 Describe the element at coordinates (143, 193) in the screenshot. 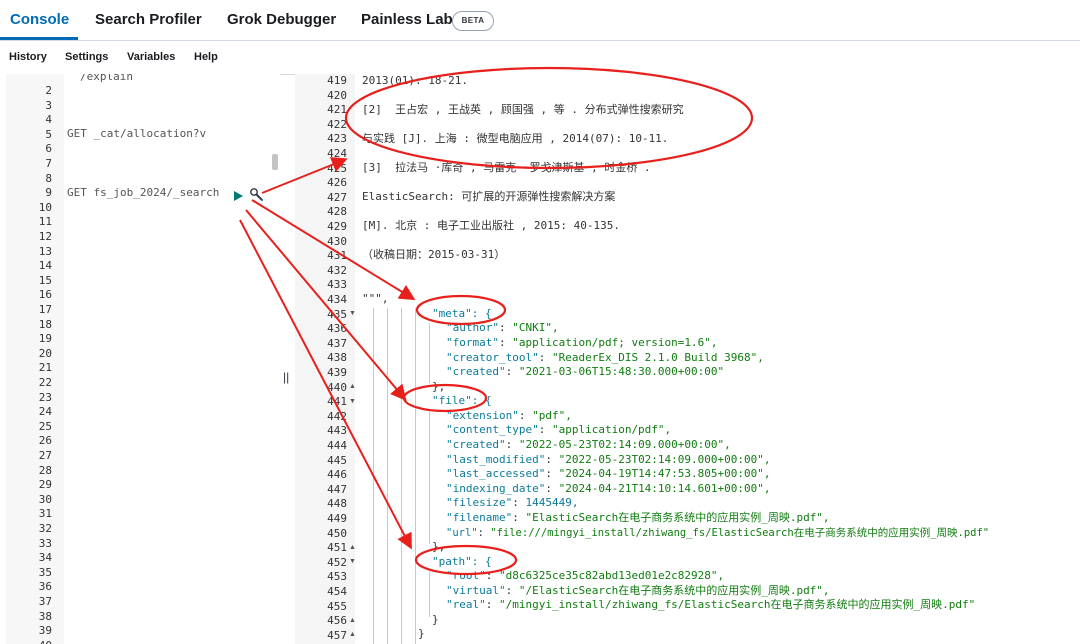

I see `request-search: GET fs_job_2024/_search` at that location.